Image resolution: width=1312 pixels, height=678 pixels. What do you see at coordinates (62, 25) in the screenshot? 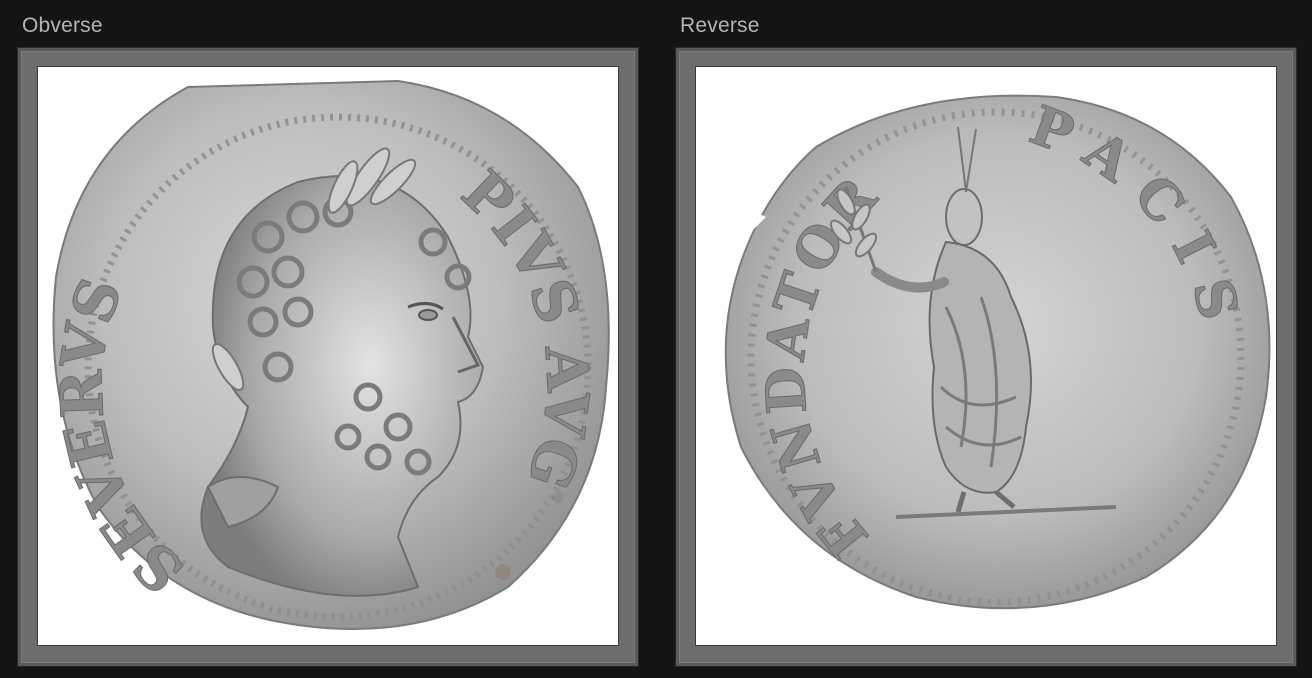
I see `obverse-title: Obverse` at bounding box center [62, 25].